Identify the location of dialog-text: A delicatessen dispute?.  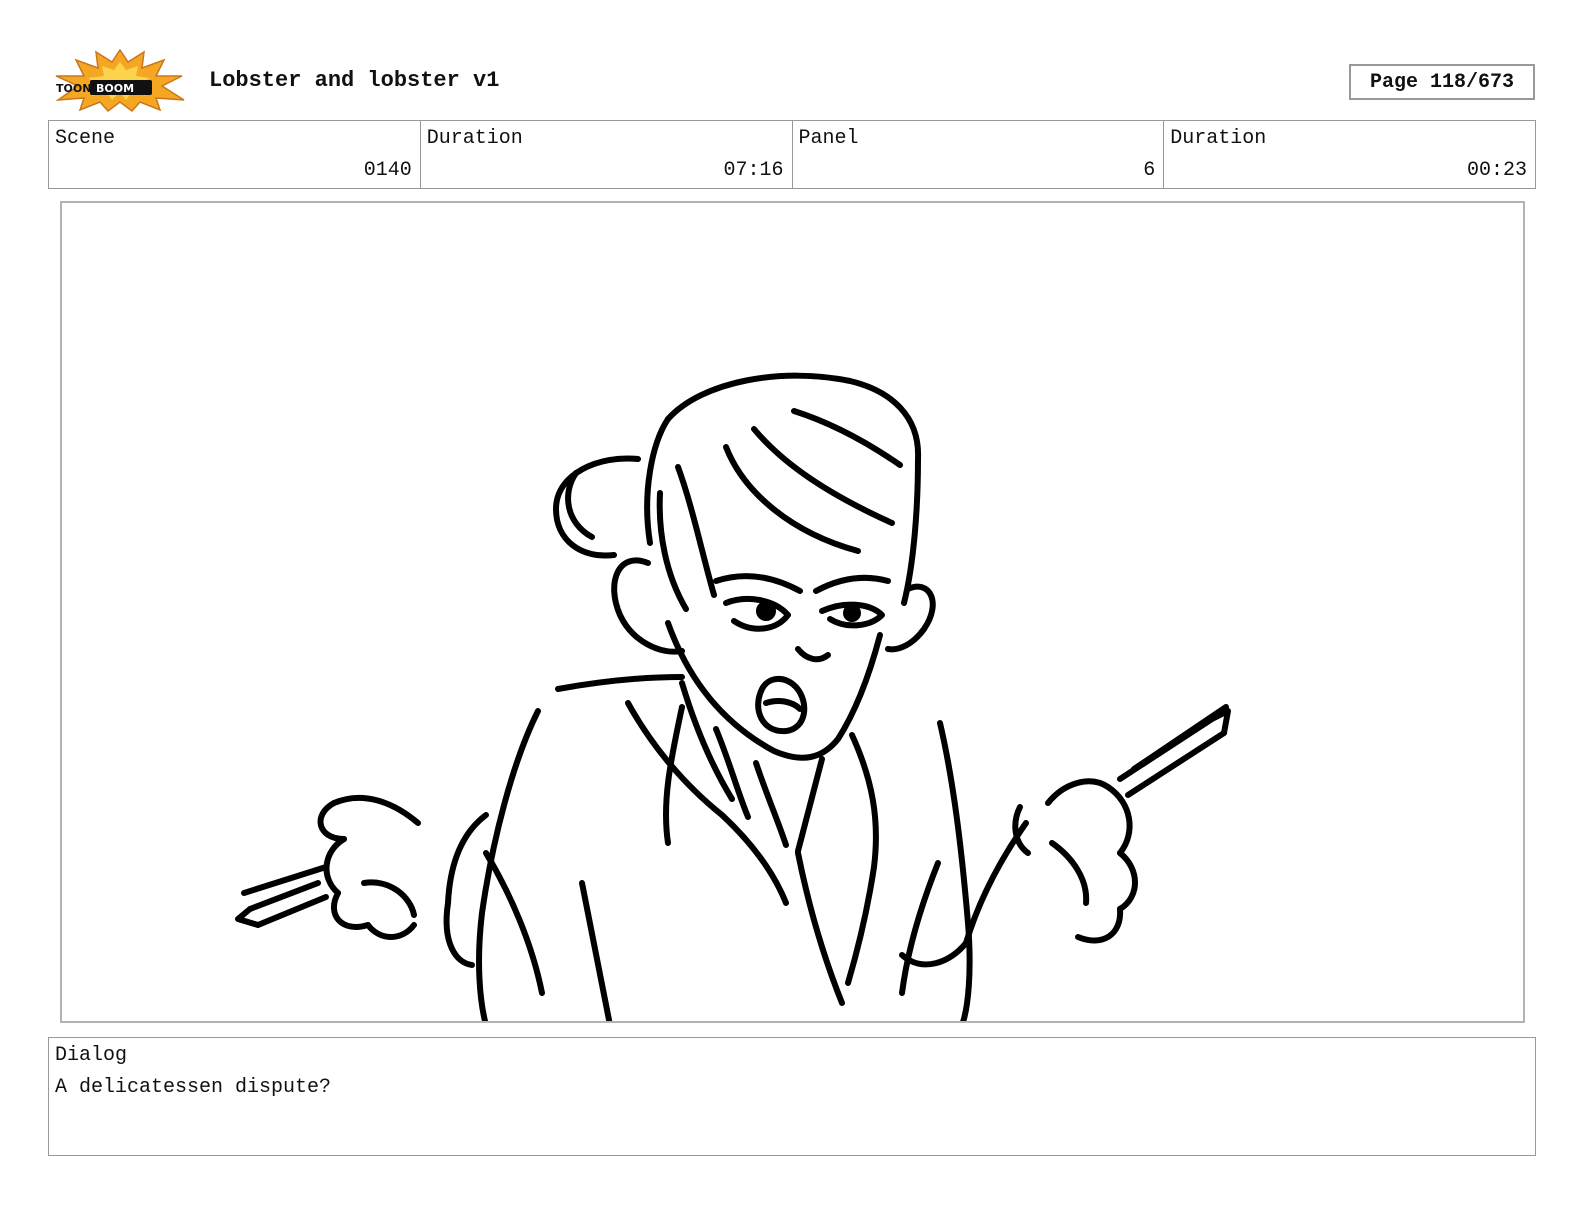
(193, 1087).